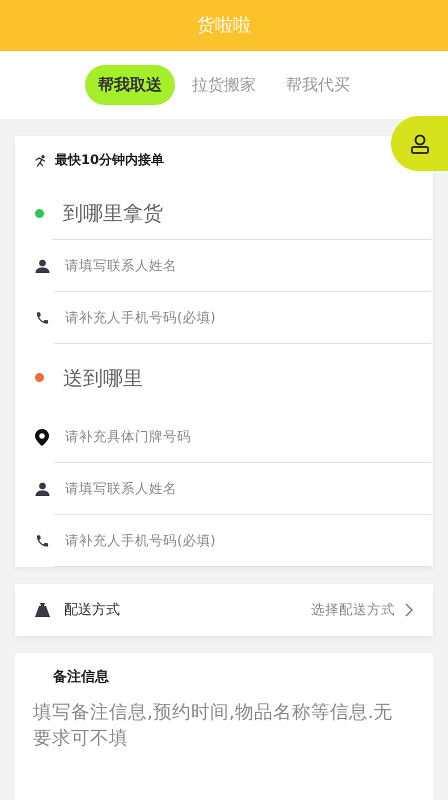 This screenshot has width=448, height=800. Describe the element at coordinates (92, 610) in the screenshot. I see `delivery-label: 配送方式` at that location.